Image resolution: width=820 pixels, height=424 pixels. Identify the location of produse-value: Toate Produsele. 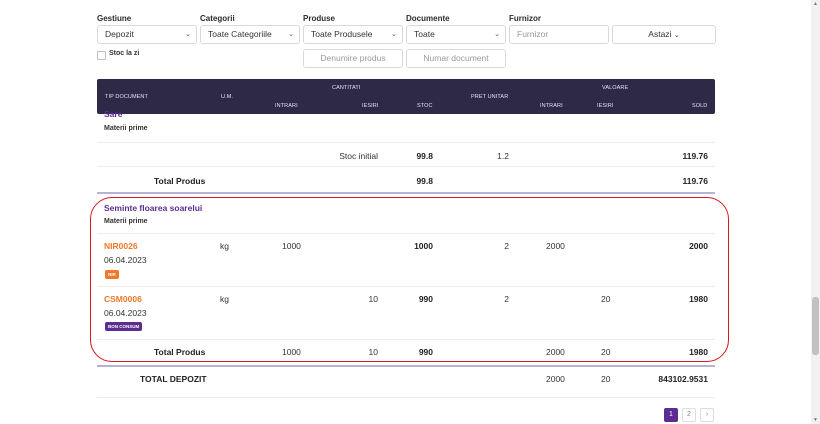
(342, 34).